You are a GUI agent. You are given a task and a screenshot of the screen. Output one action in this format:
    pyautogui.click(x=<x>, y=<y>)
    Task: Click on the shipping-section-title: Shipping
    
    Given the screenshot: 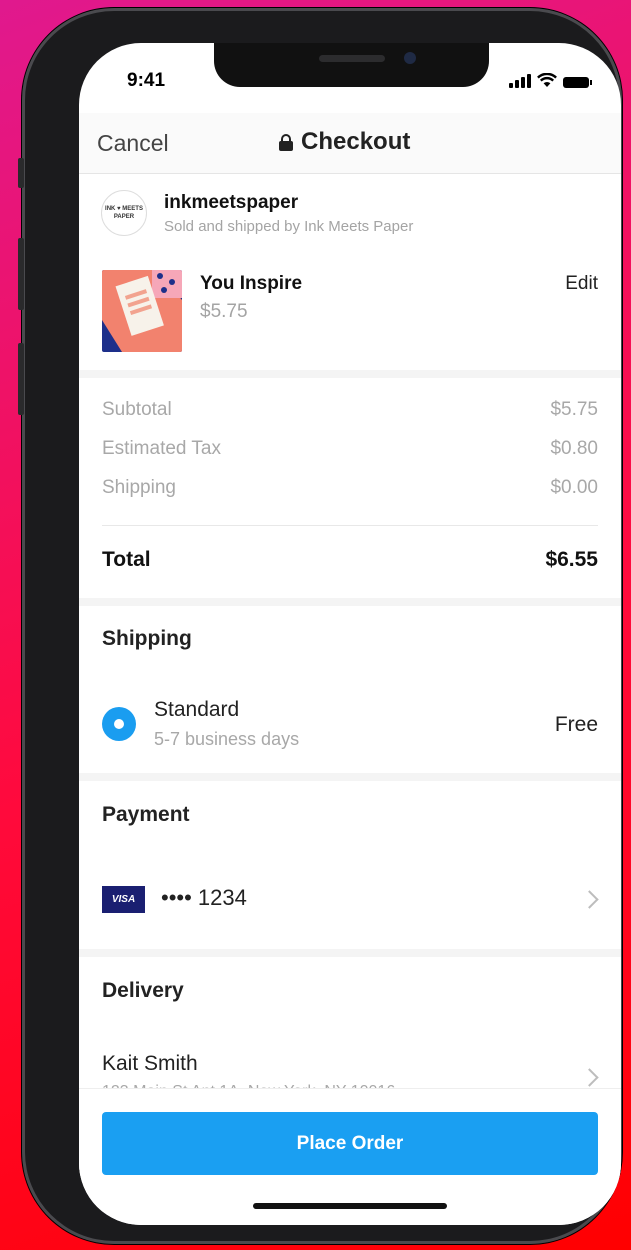 What is the action you would take?
    pyautogui.click(x=147, y=638)
    